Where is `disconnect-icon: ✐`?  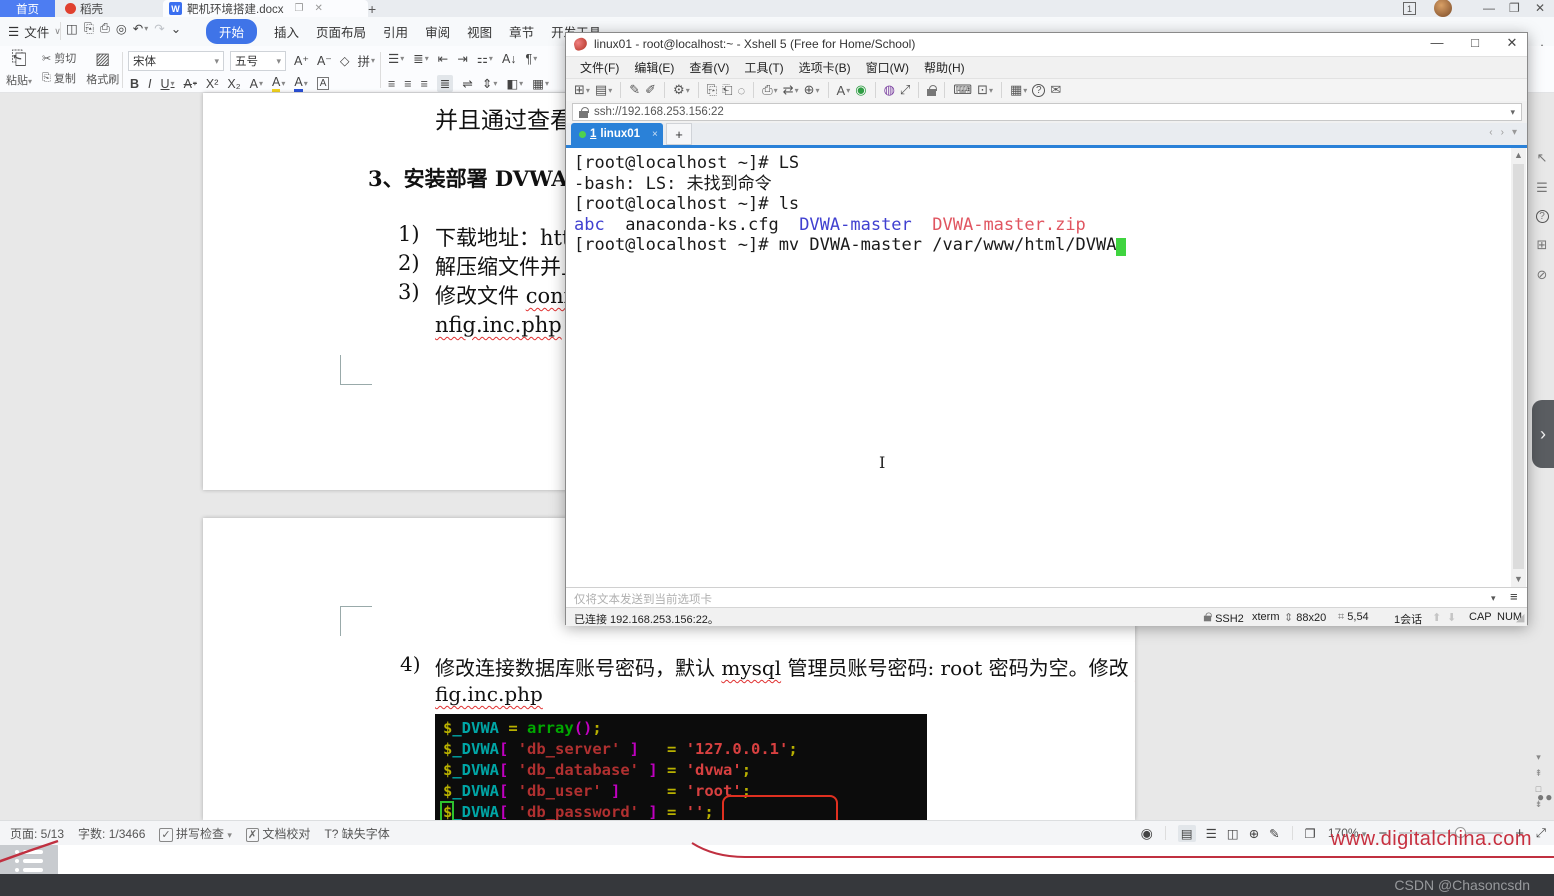
disconnect-icon: ✐ is located at coordinates (650, 90).